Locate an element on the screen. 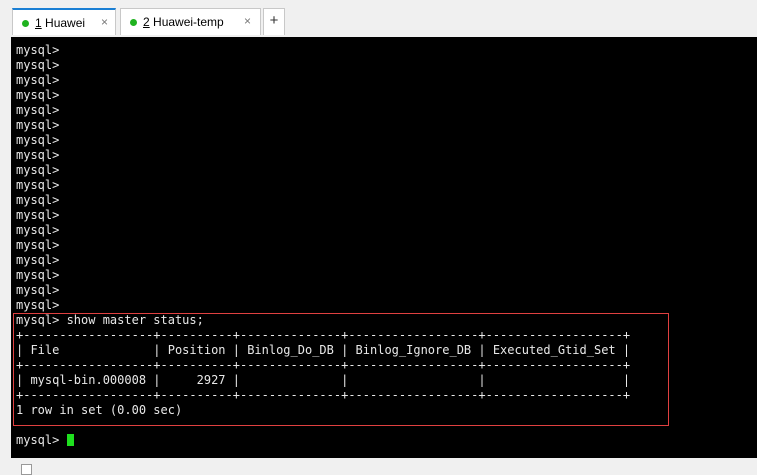  new-tab-button: + is located at coordinates (274, 21).